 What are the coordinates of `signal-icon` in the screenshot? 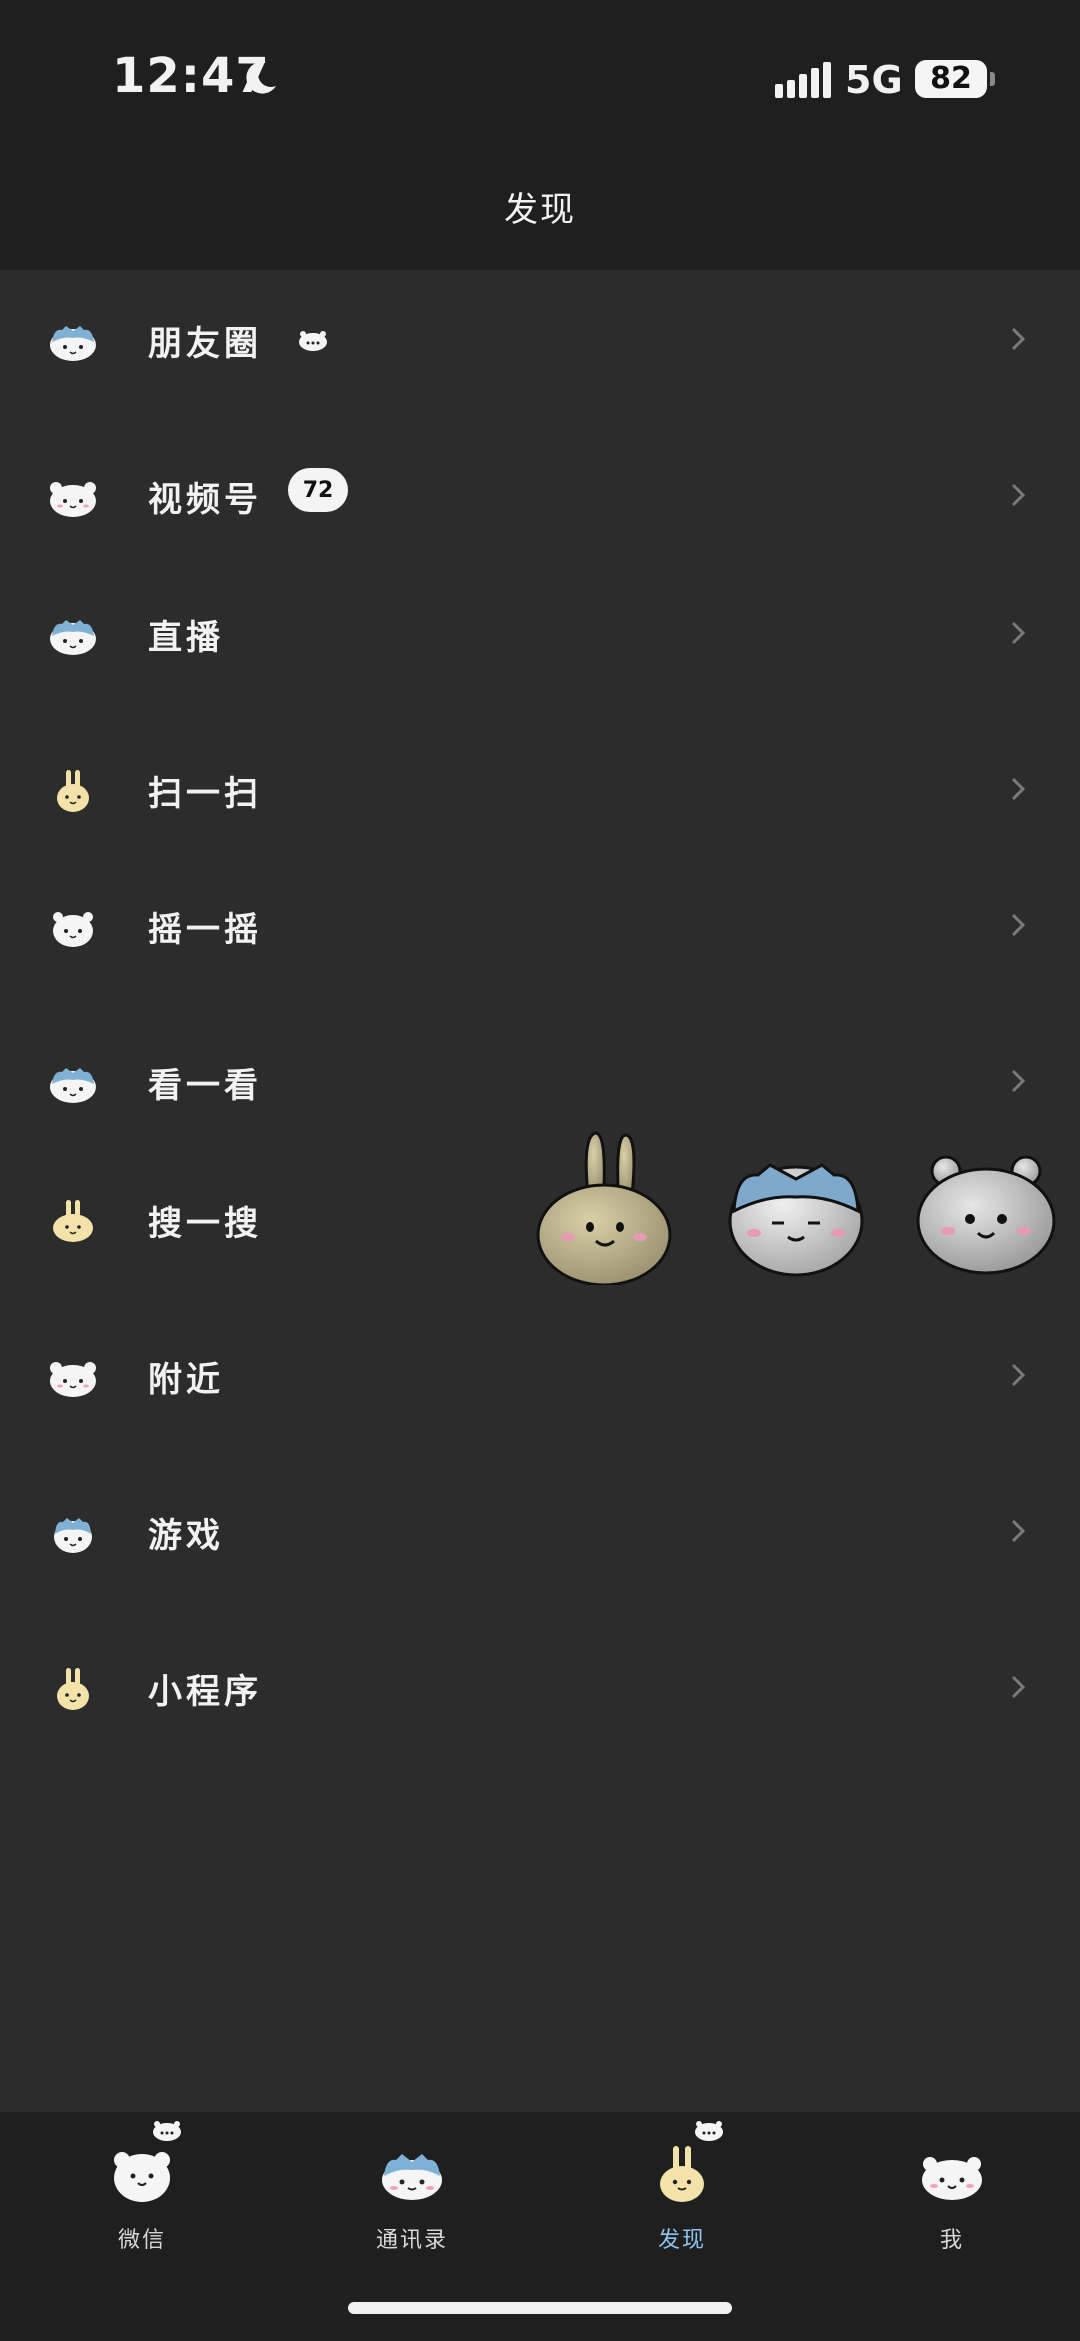 It's located at (803, 80).